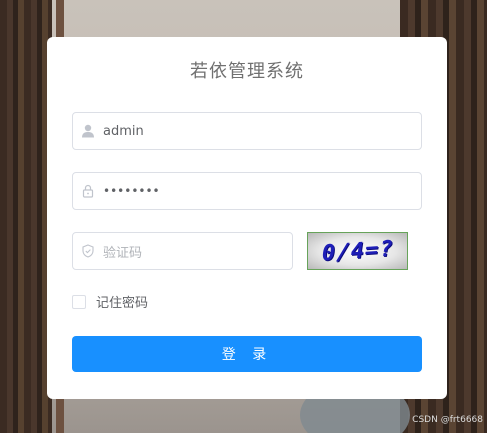 This screenshot has height=433, width=487. What do you see at coordinates (131, 191) in the screenshot?
I see `password-value: ••••••••` at bounding box center [131, 191].